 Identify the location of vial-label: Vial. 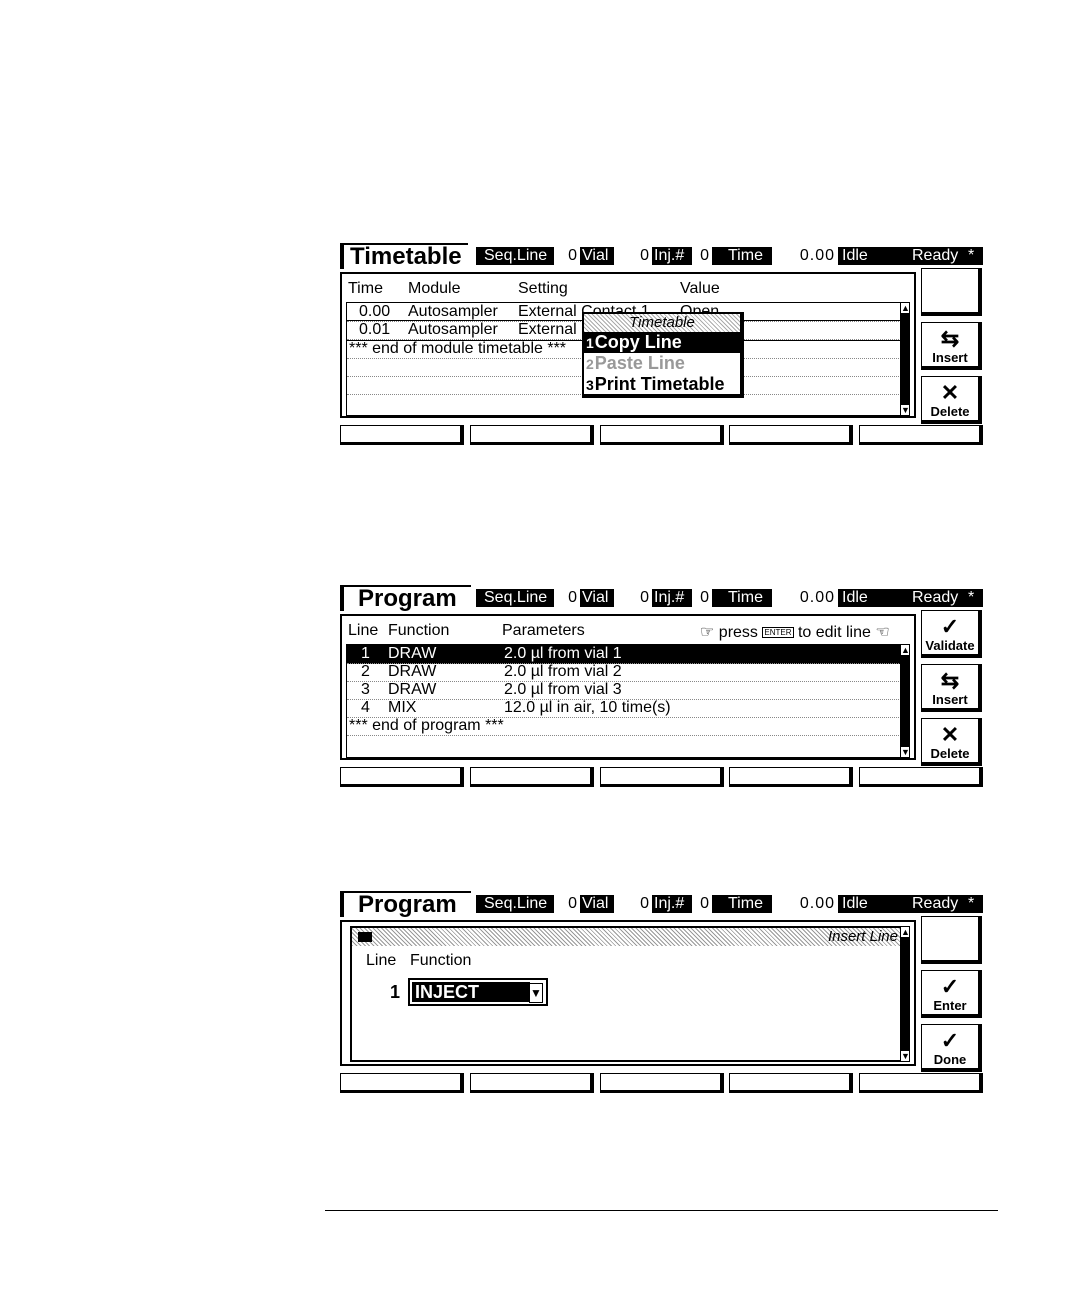
(595, 903).